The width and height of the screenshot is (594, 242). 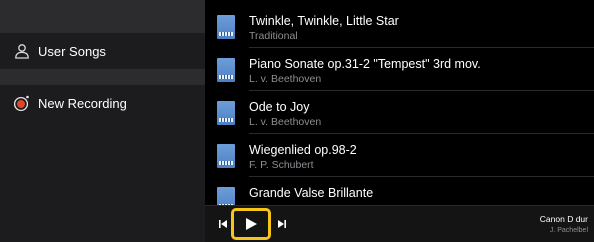 I want to click on next-track-button, so click(x=282, y=224).